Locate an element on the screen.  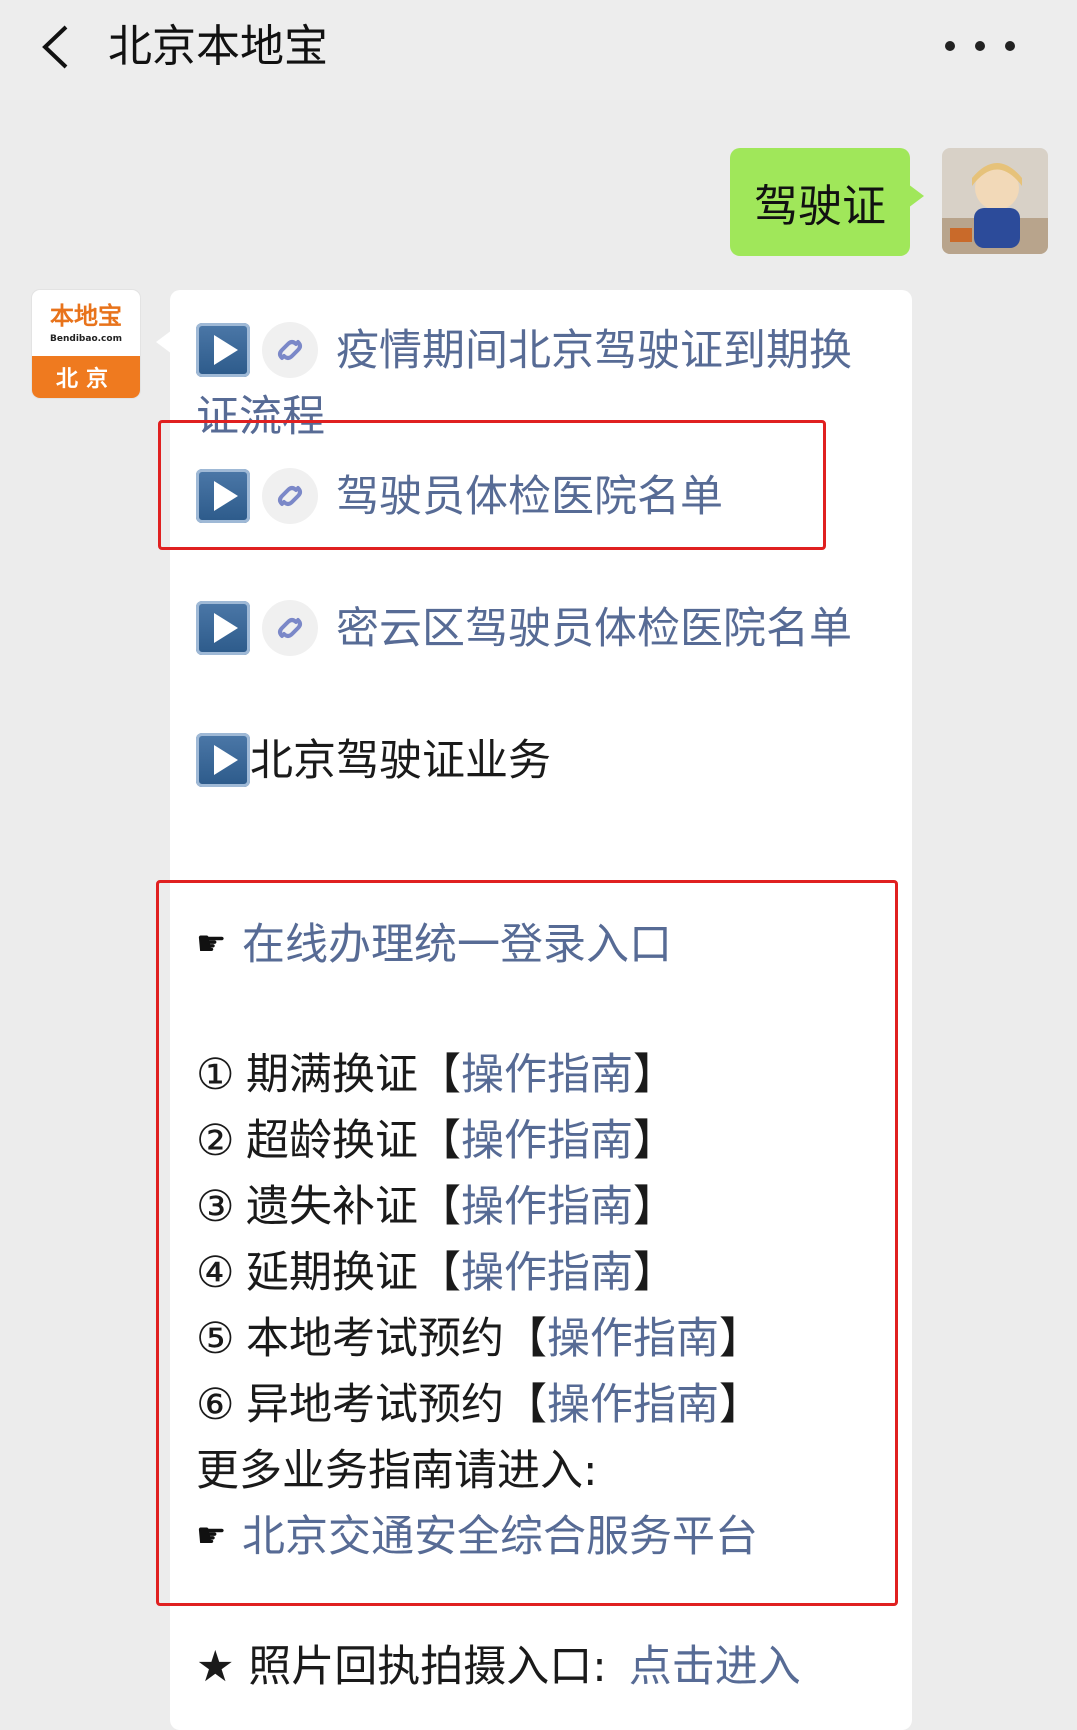
link-row-miyun-list: 密云区驾驶员体检医院名单 is located at coordinates (524, 629).